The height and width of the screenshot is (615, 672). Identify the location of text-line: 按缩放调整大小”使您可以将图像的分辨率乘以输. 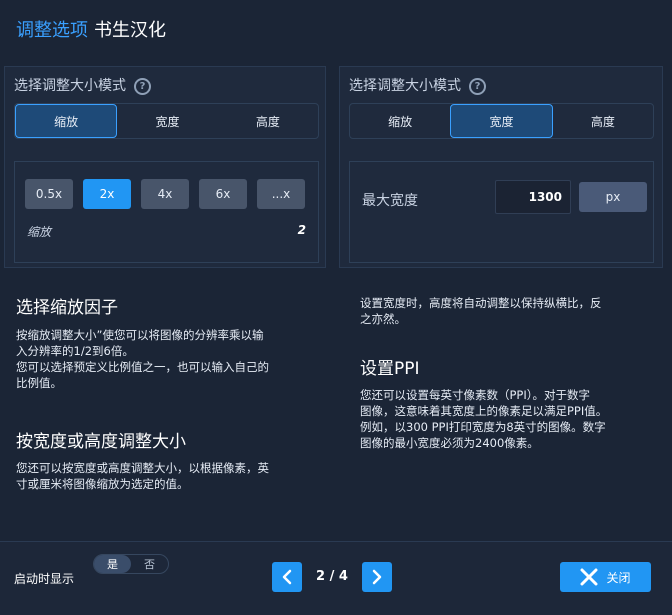
(140, 335).